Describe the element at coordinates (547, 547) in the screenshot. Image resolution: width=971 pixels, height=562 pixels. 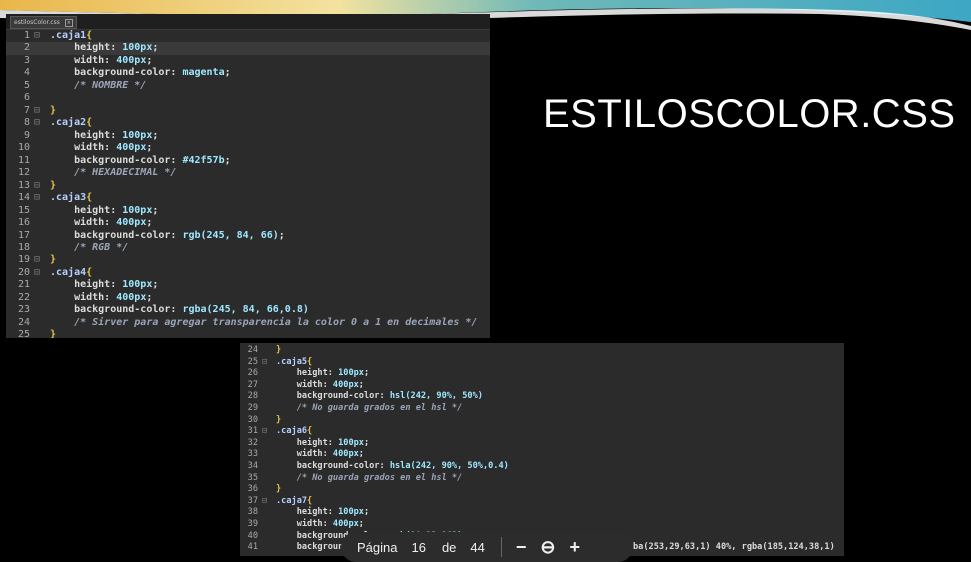
I see `zoom-icon: ⊖` at that location.